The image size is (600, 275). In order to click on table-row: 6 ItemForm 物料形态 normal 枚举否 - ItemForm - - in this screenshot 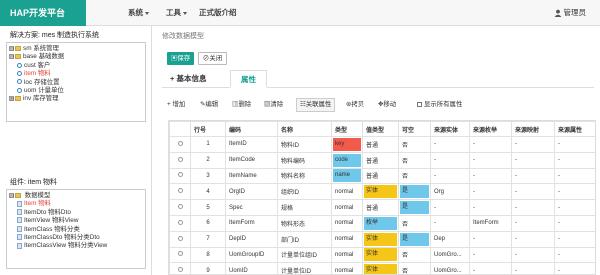, I will do `click(382, 223)`.